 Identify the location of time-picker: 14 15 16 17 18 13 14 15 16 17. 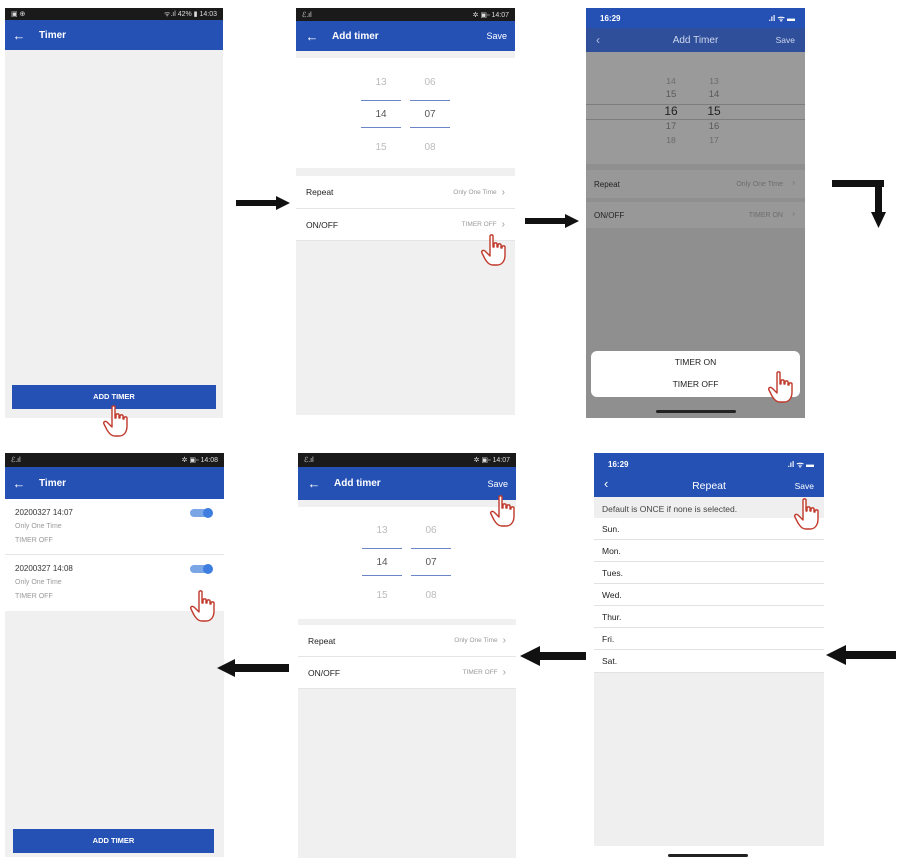
(695, 108).